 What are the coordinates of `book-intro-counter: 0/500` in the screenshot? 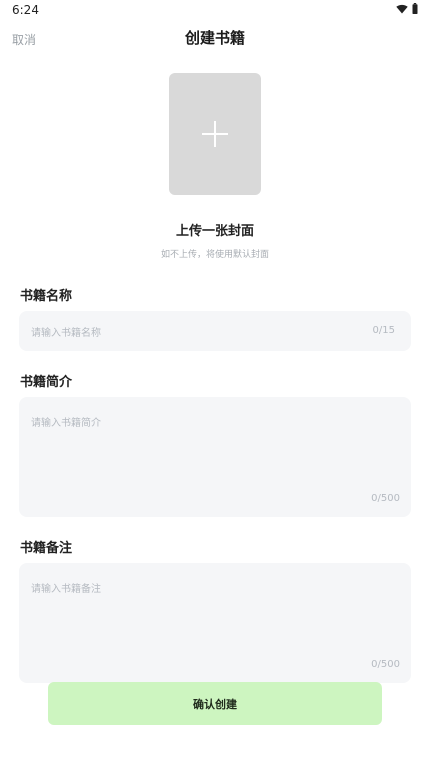 It's located at (385, 498).